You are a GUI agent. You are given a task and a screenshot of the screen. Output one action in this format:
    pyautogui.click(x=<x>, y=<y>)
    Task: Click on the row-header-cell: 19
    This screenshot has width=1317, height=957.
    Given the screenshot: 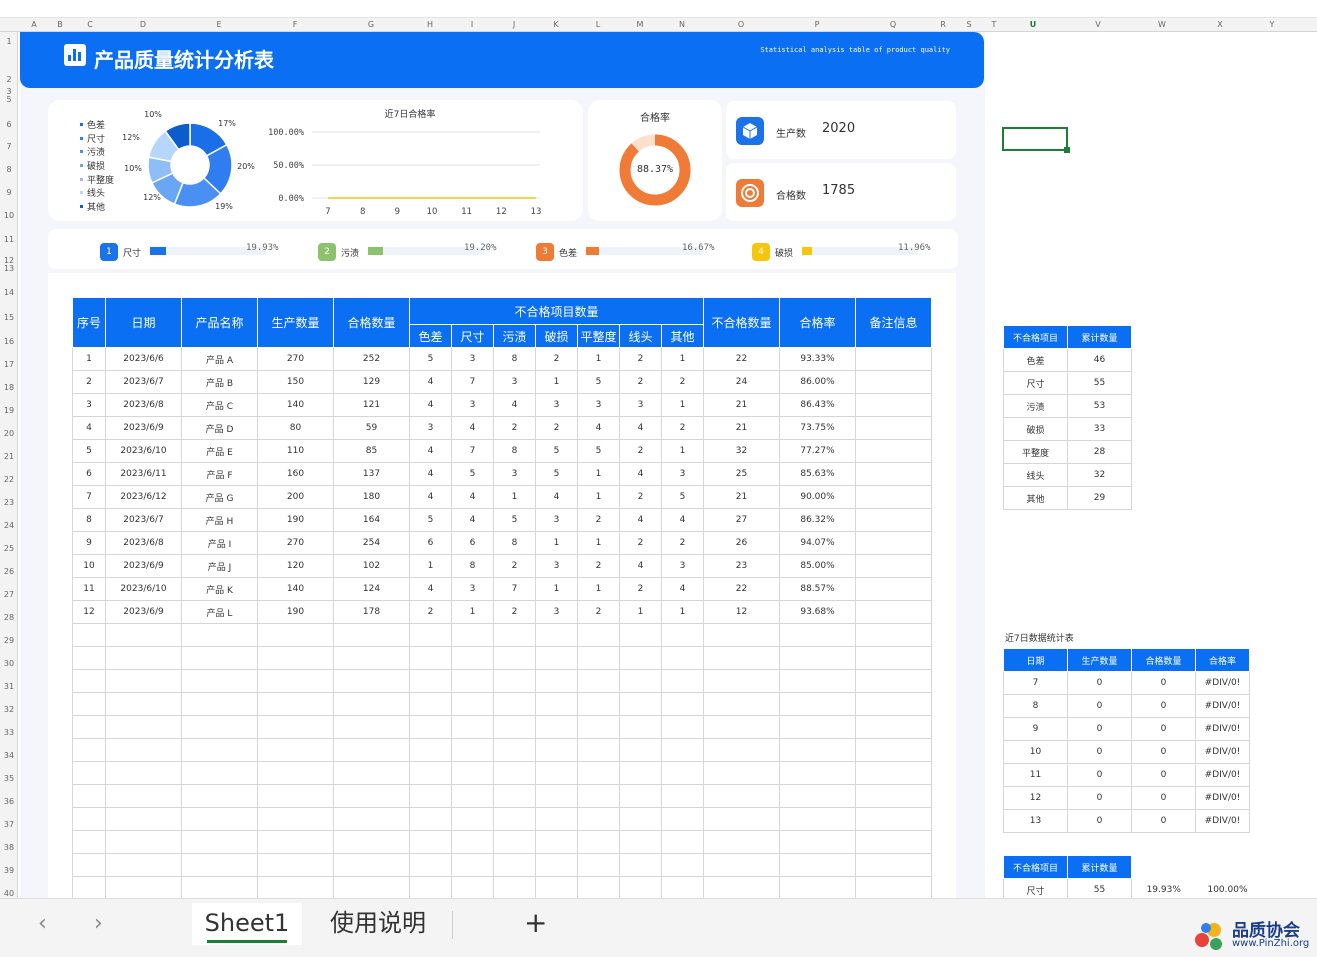 What is the action you would take?
    pyautogui.click(x=8, y=410)
    